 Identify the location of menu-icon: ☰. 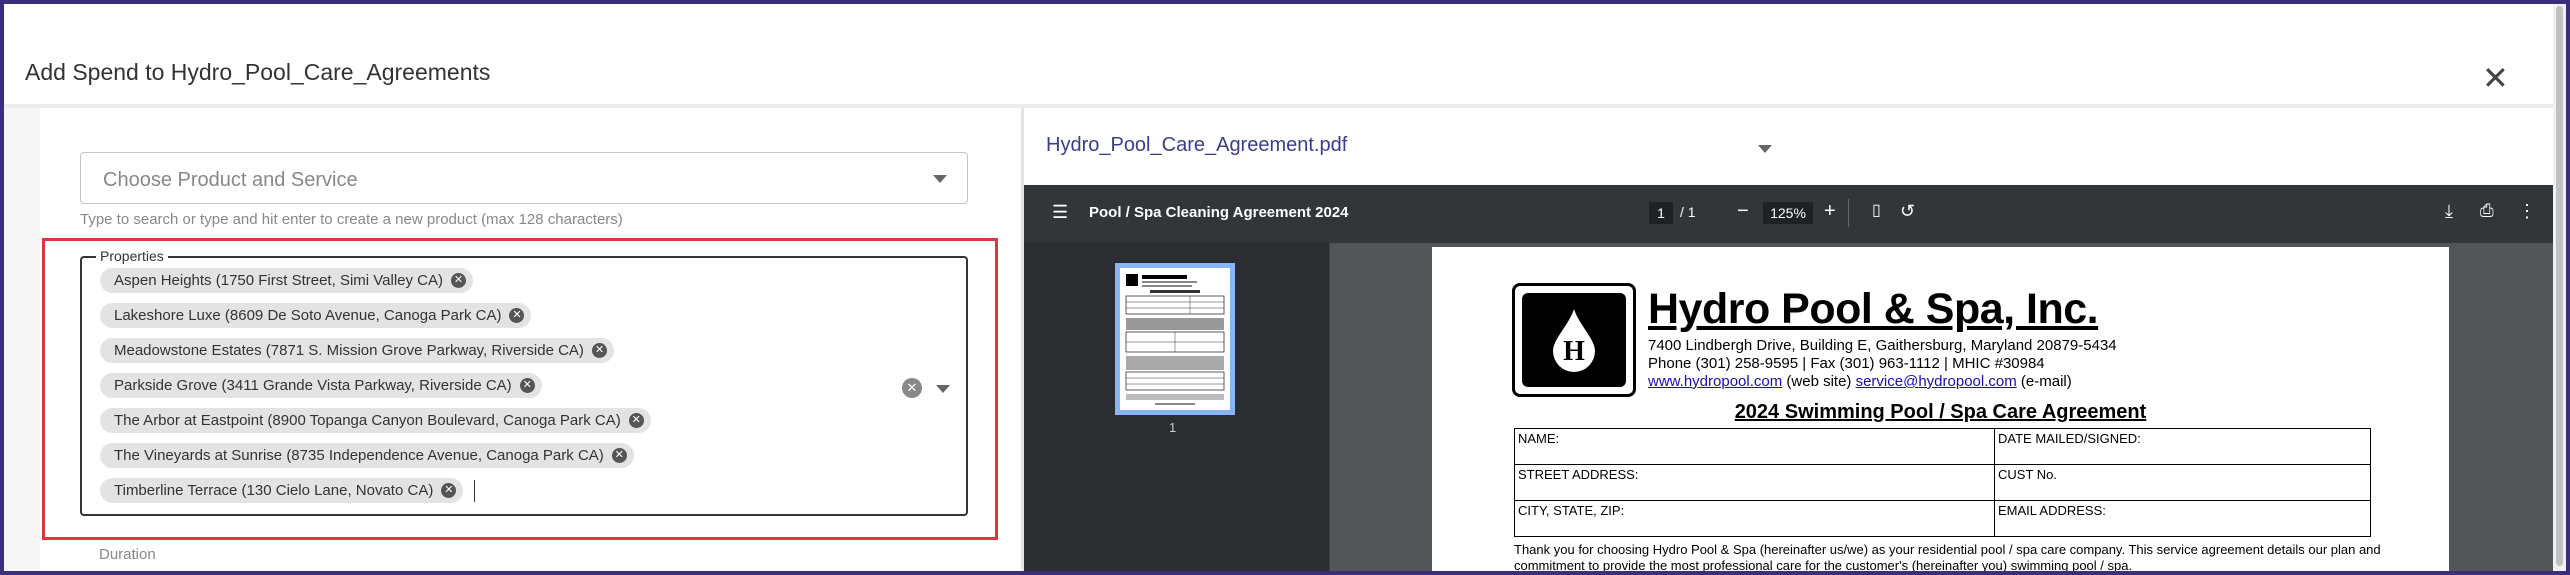
(1060, 212).